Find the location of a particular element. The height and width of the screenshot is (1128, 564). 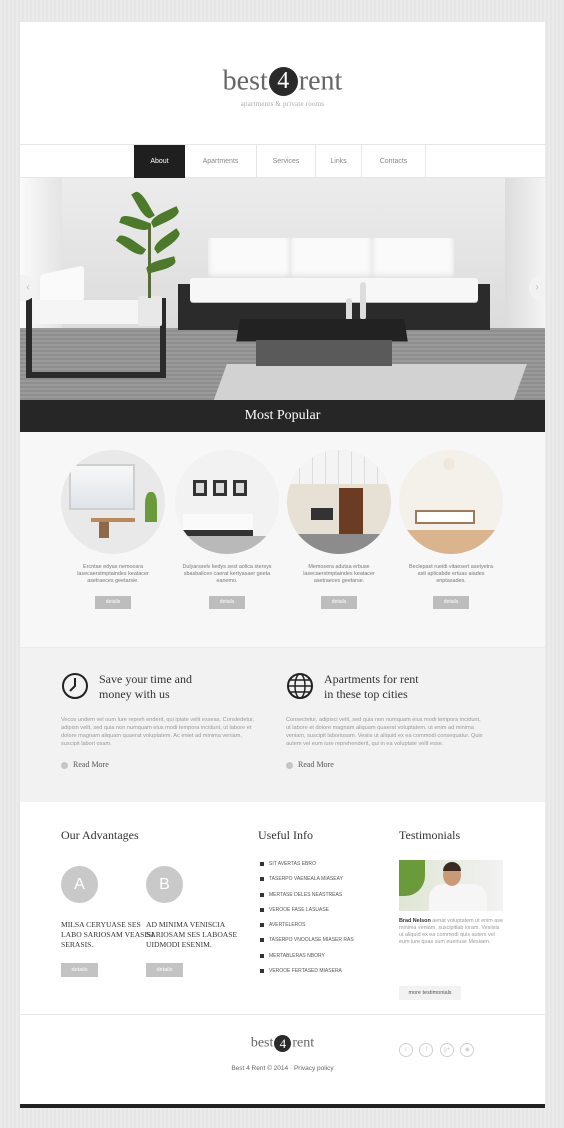

globe-icon is located at coordinates (300, 686).